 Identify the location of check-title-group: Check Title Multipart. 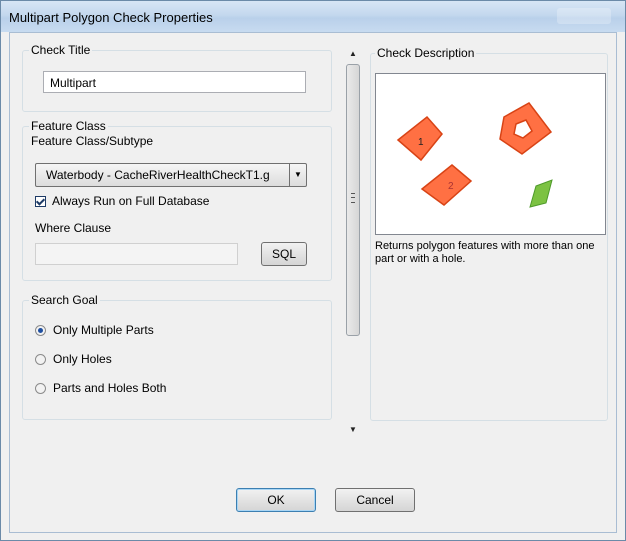
(177, 77).